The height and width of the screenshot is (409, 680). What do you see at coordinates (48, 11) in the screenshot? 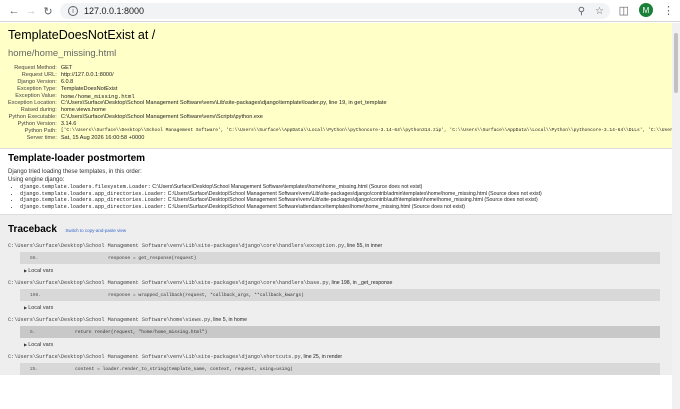
I see `reload-icon: ↻` at bounding box center [48, 11].